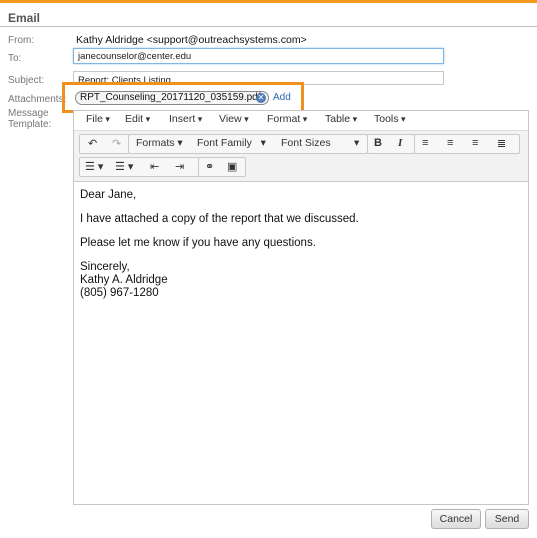  I want to click on body-closing: Sincerely,, so click(105, 267).